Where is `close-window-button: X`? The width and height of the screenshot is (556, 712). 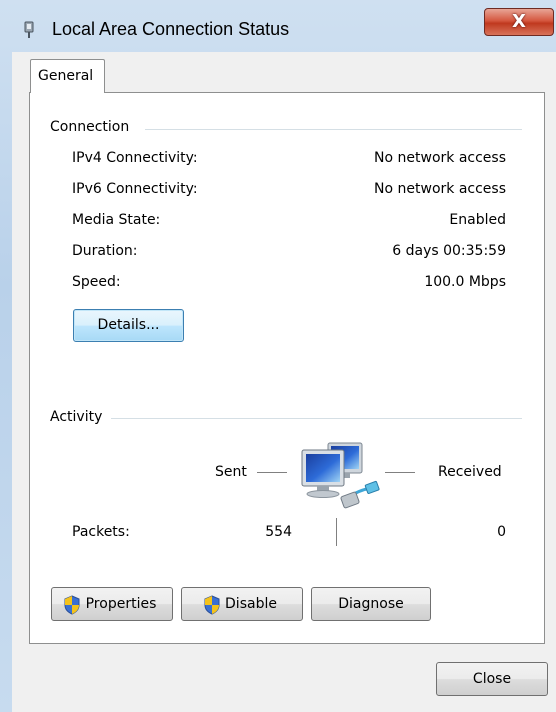 close-window-button: X is located at coordinates (519, 22).